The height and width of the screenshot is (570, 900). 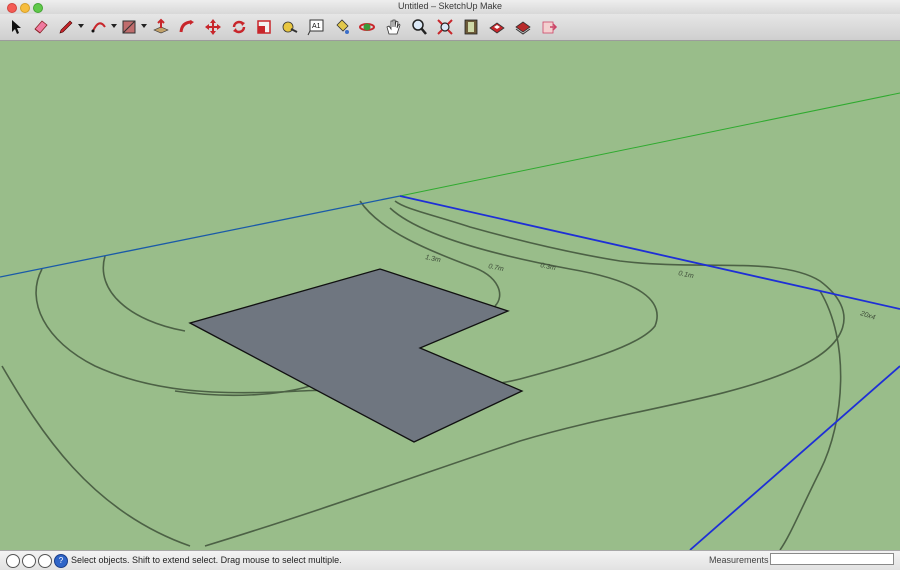 I want to click on extension-warehouse-tool-button, so click(x=523, y=27).